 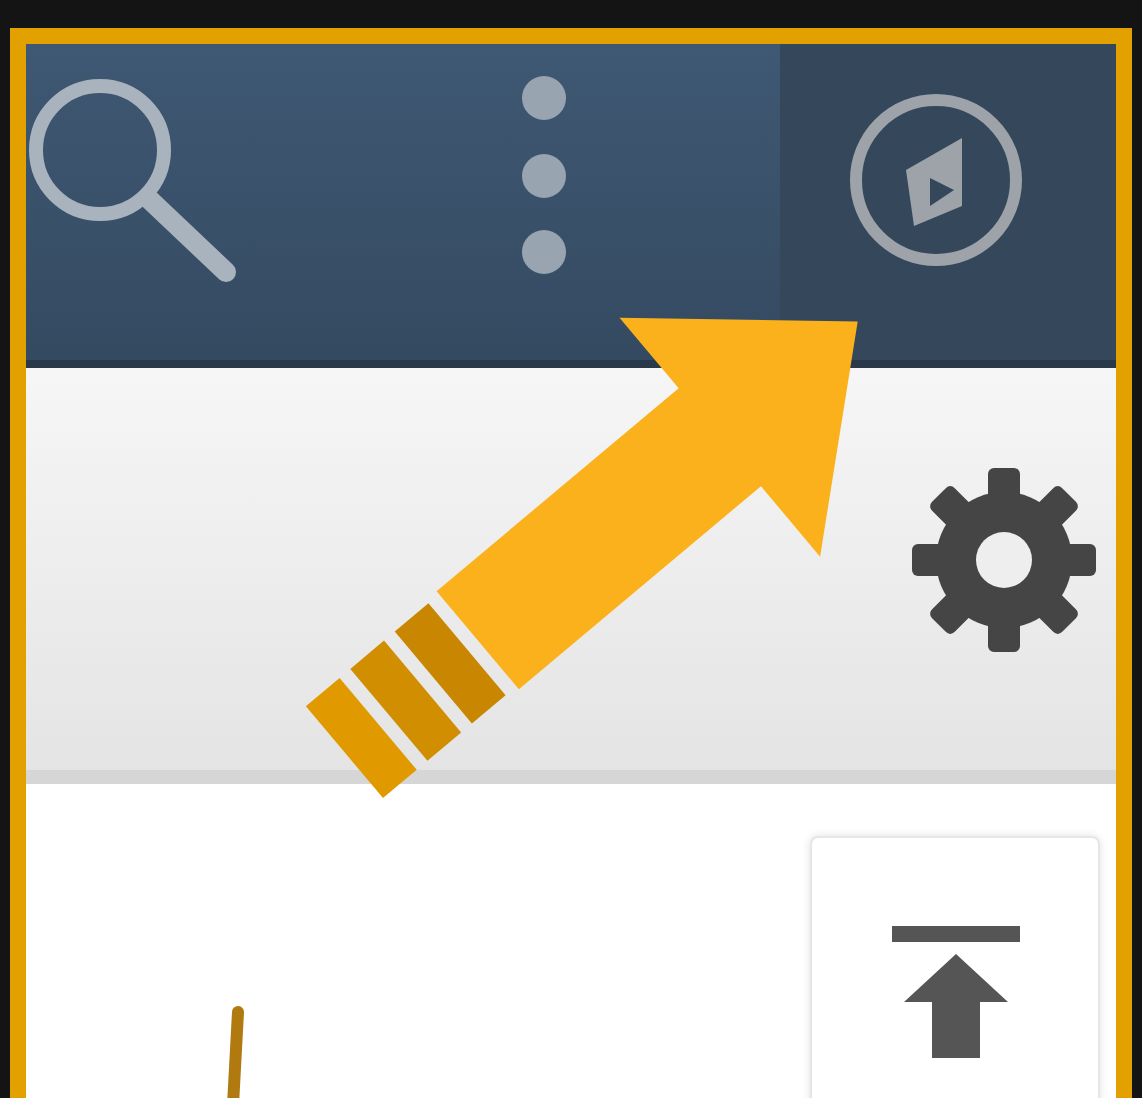 What do you see at coordinates (936, 180) in the screenshot?
I see `compass-icon` at bounding box center [936, 180].